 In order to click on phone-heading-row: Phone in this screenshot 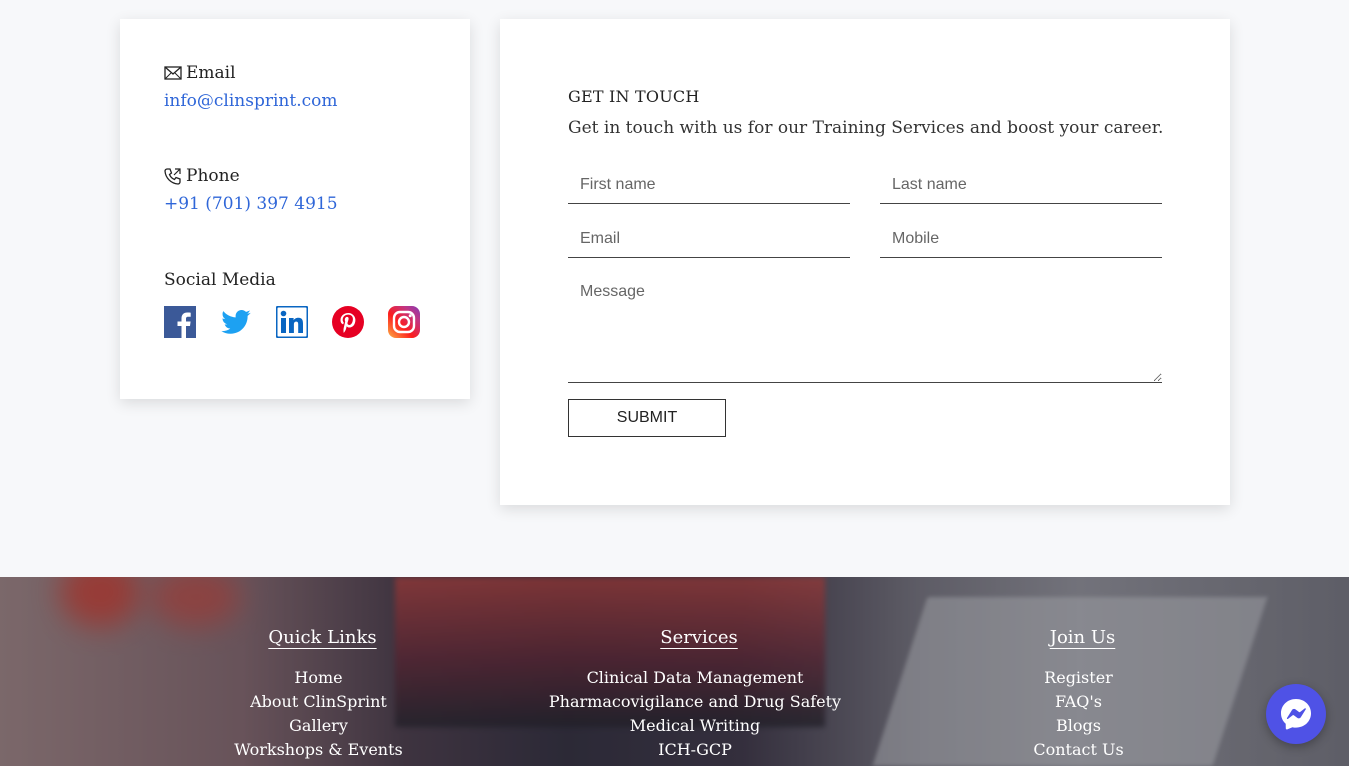, I will do `click(251, 176)`.